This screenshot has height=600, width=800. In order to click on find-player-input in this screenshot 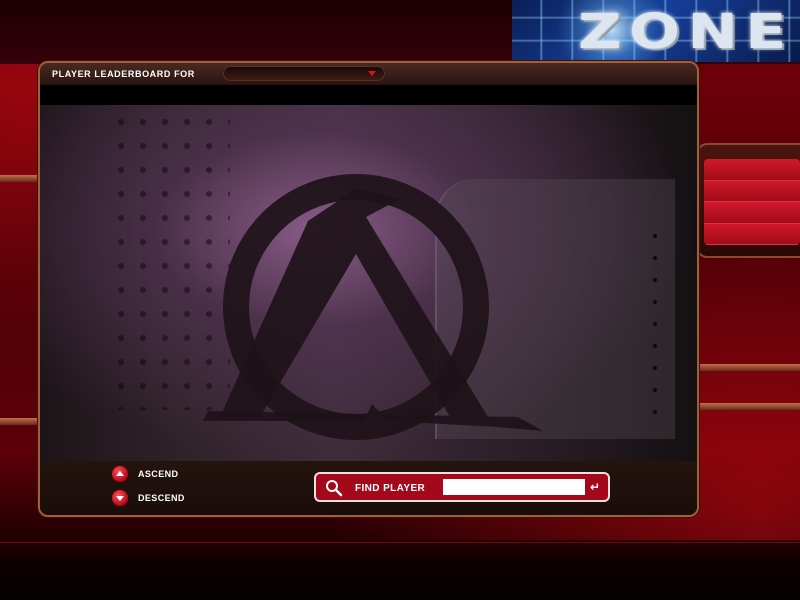, I will do `click(514, 487)`.